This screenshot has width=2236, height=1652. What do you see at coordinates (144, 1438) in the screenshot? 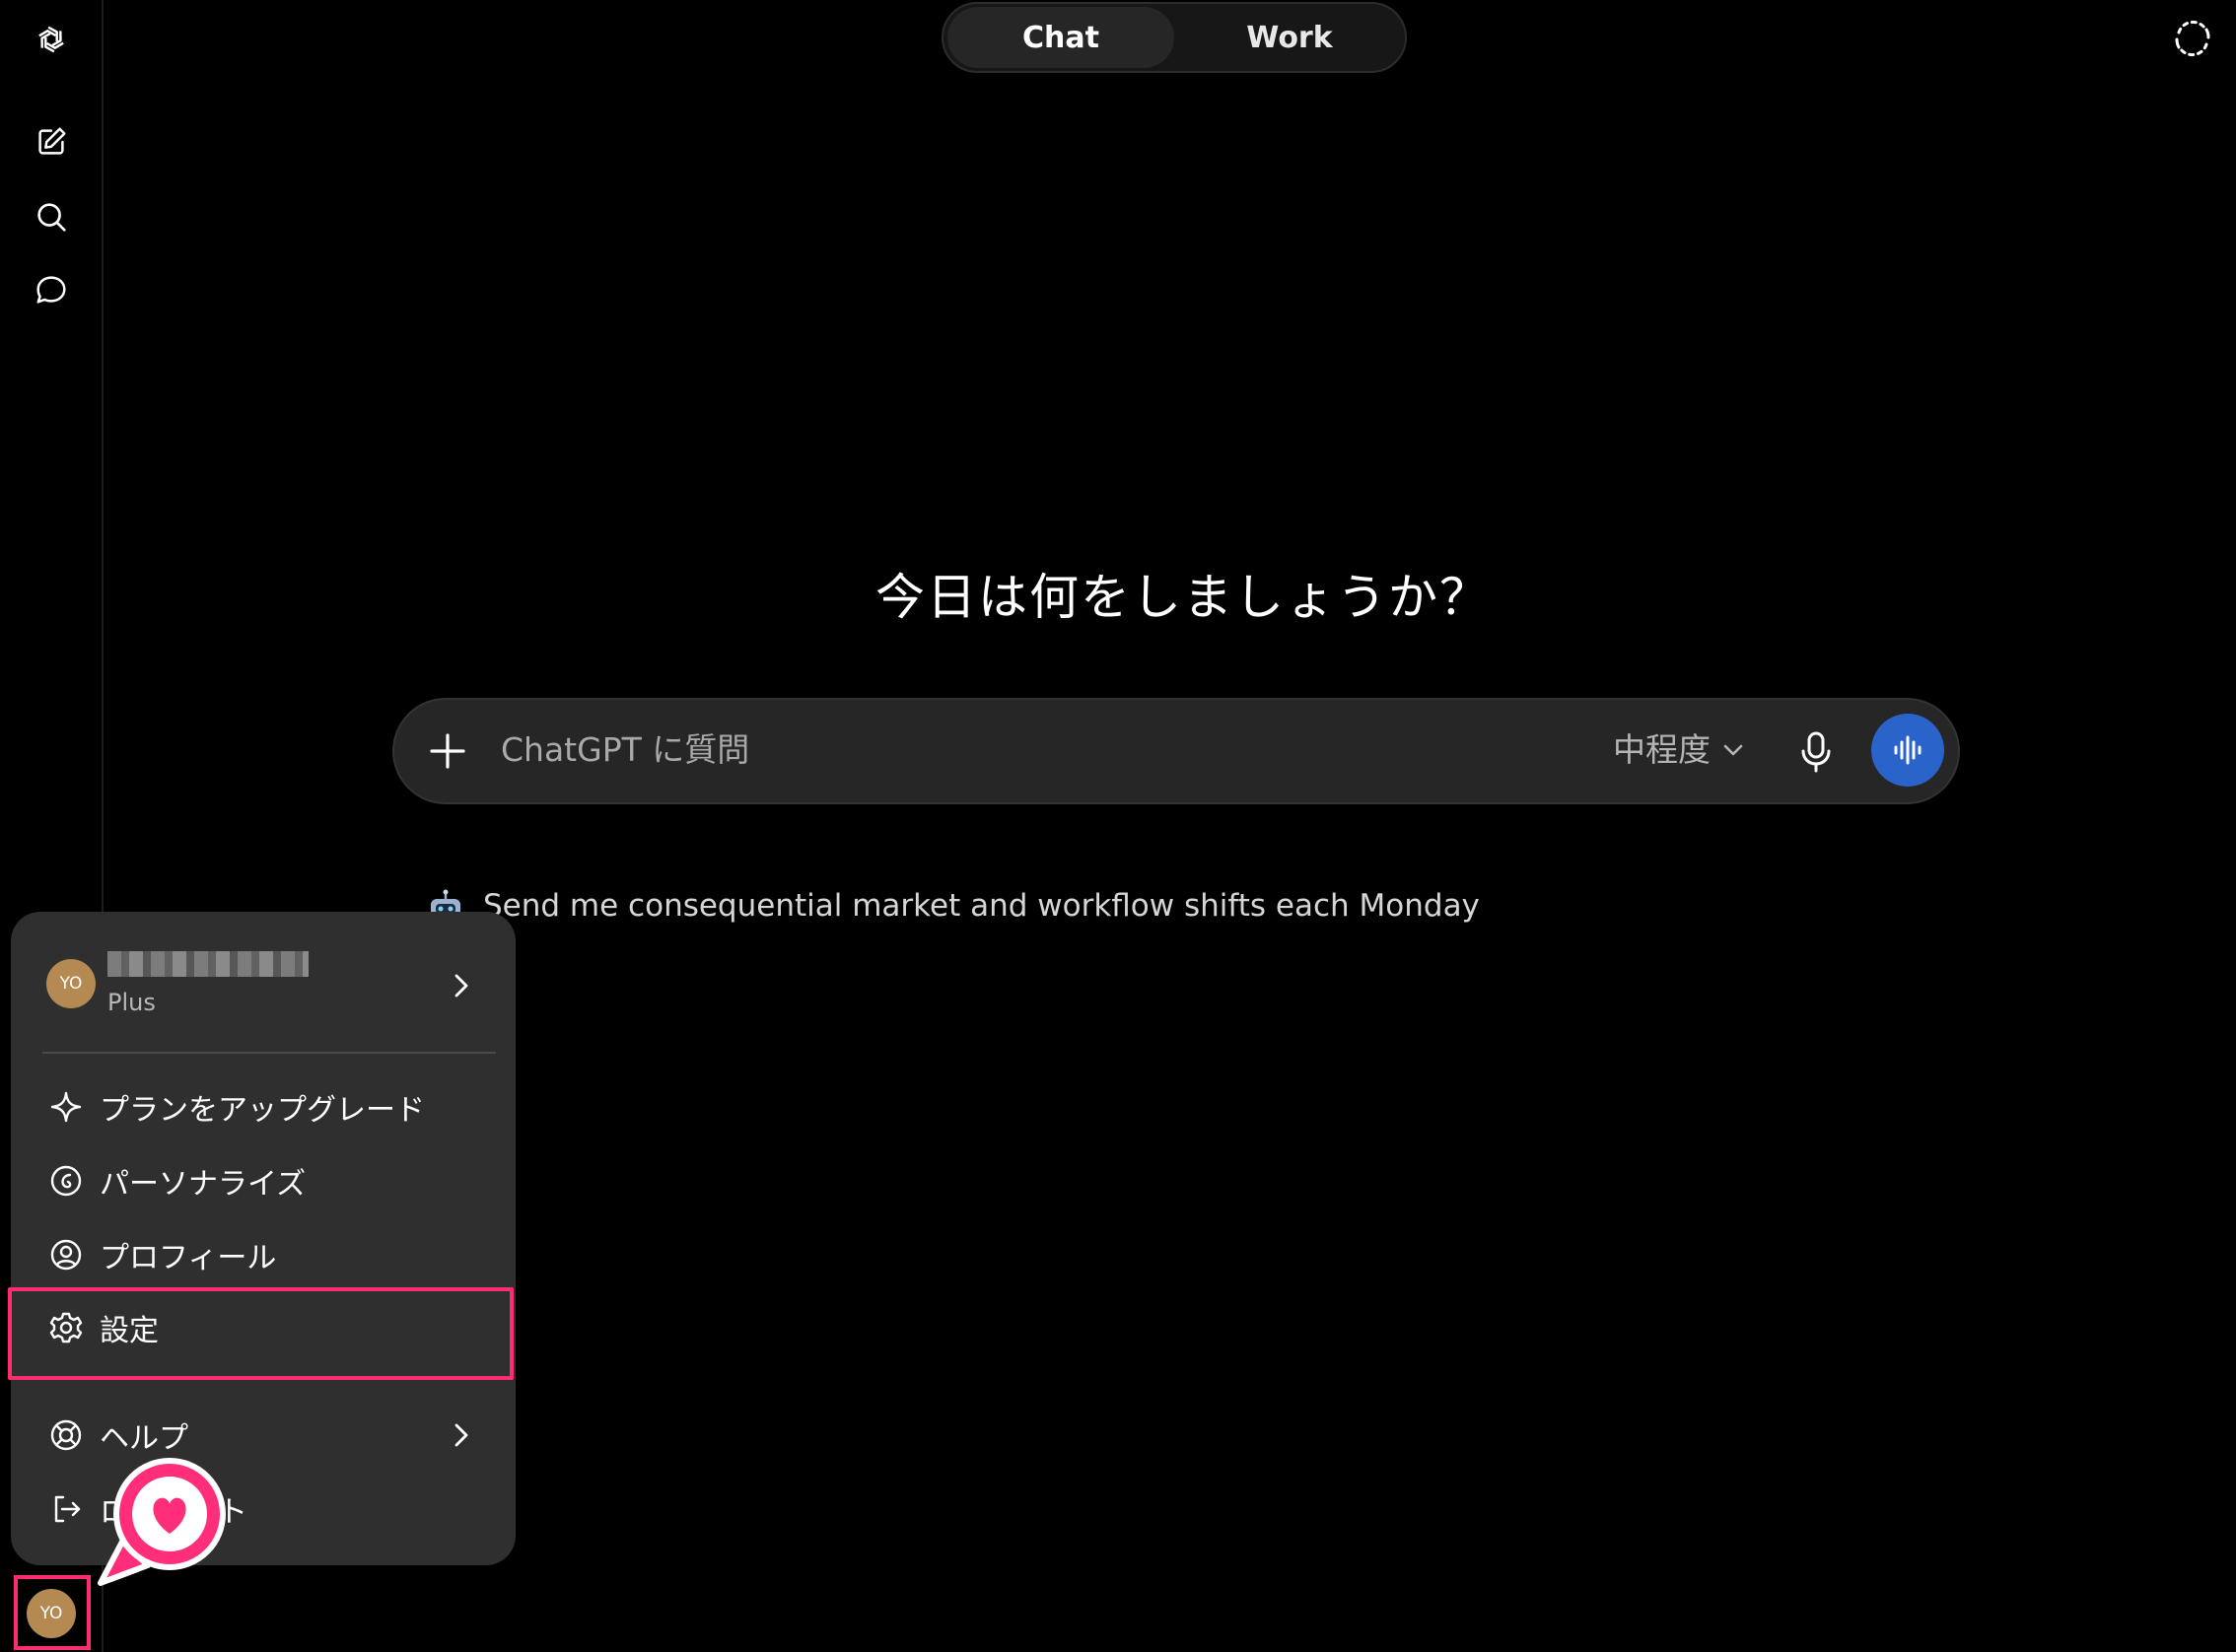
I see `menu-item-label: ヘルプ` at bounding box center [144, 1438].